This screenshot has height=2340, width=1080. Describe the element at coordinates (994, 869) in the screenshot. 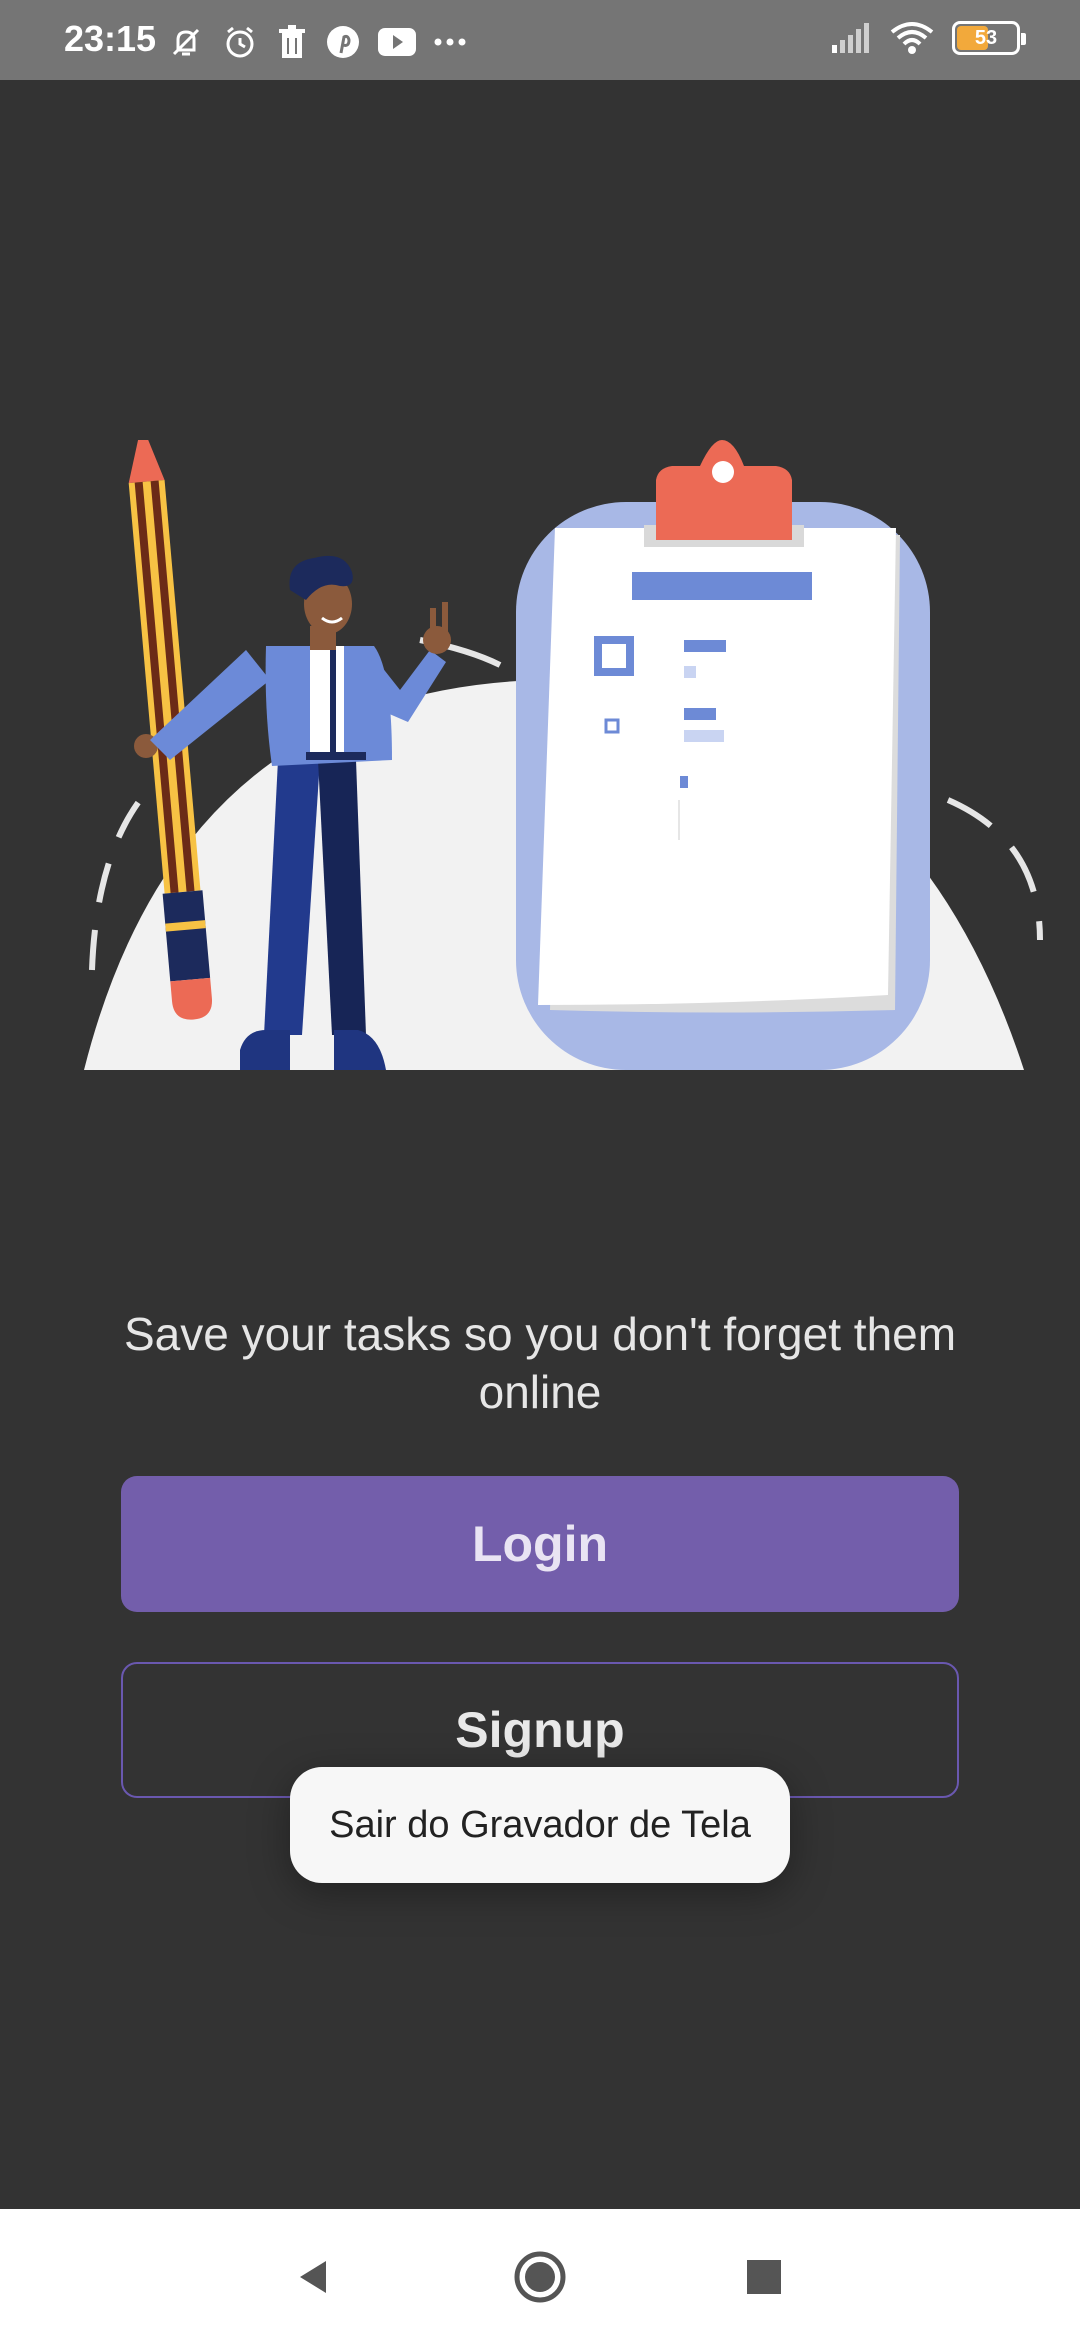

I see `dashed-arc-right` at that location.